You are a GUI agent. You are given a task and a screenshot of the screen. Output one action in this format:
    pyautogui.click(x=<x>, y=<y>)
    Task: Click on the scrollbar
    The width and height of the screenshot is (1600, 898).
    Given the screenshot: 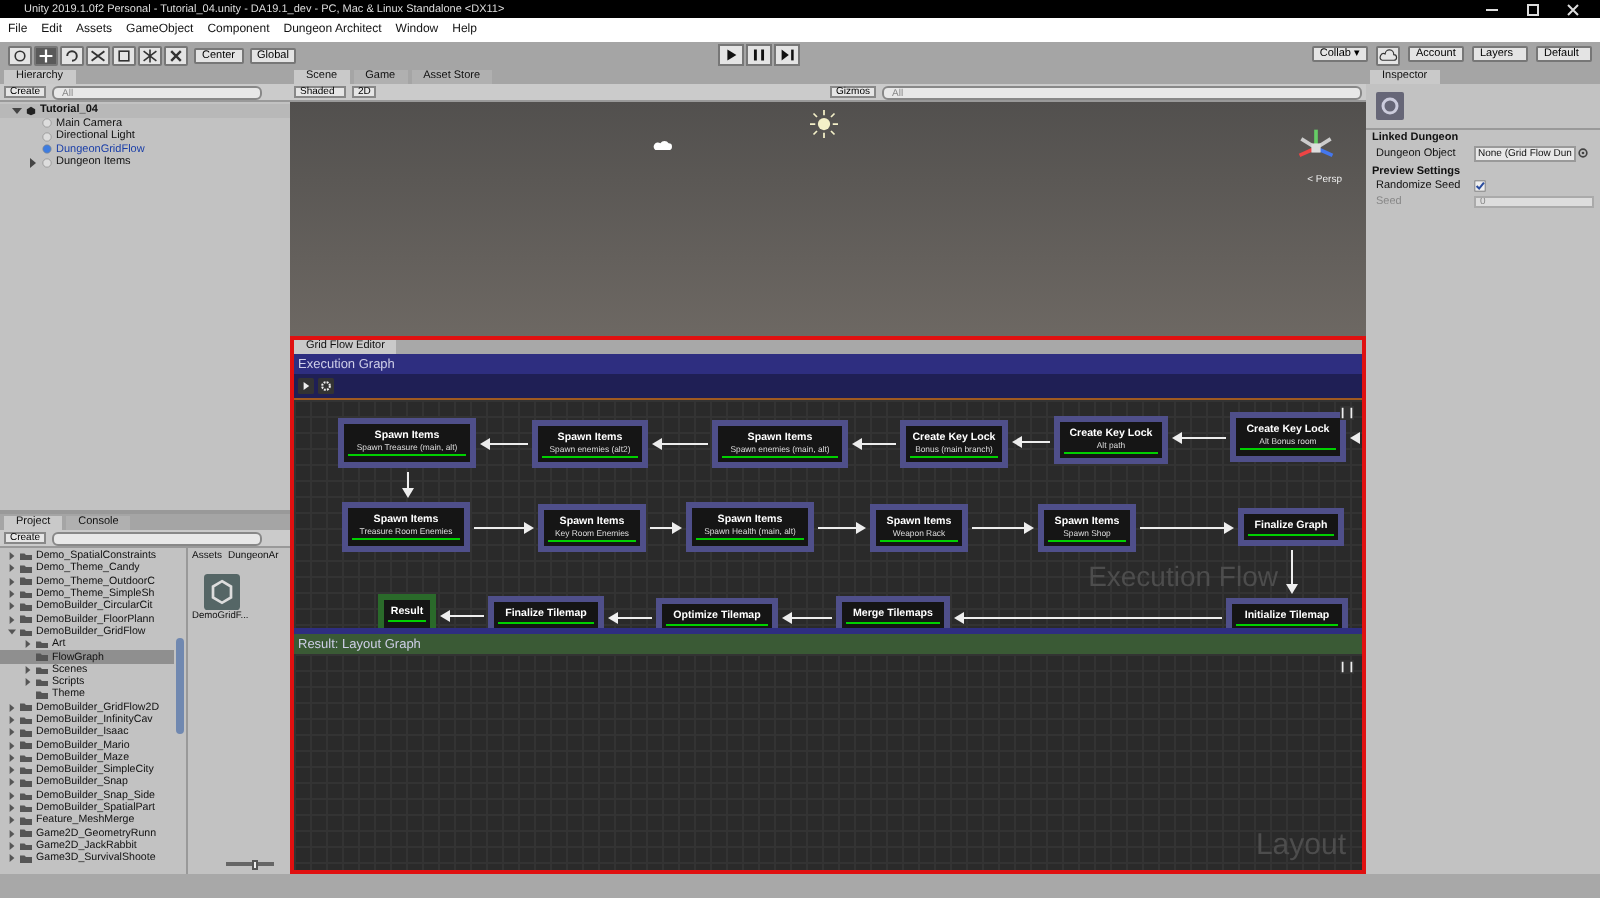 What is the action you would take?
    pyautogui.click(x=180, y=686)
    